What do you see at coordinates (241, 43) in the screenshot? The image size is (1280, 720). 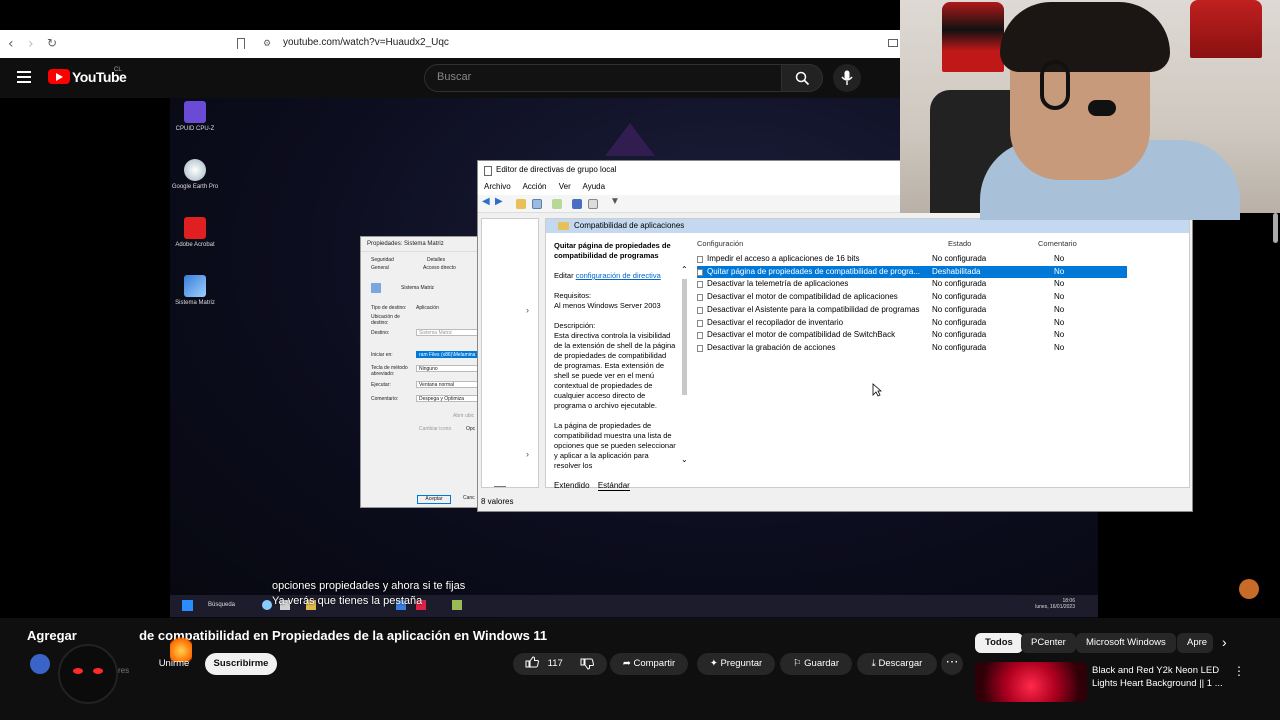 I see `bookmark-icon` at bounding box center [241, 43].